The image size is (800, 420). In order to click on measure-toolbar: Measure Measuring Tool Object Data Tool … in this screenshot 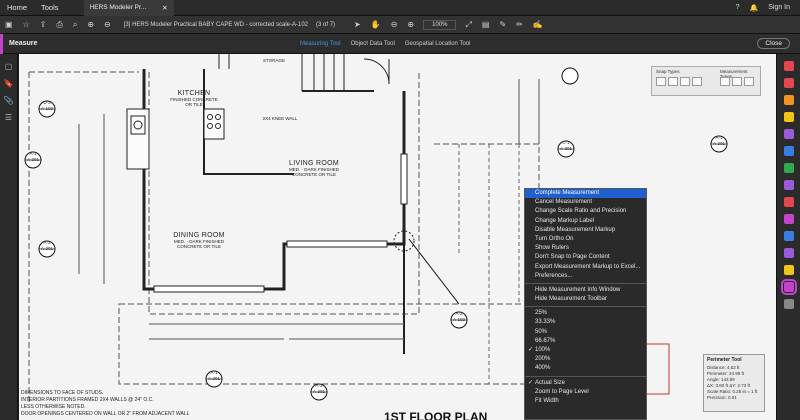, I will do `click(400, 43)`.